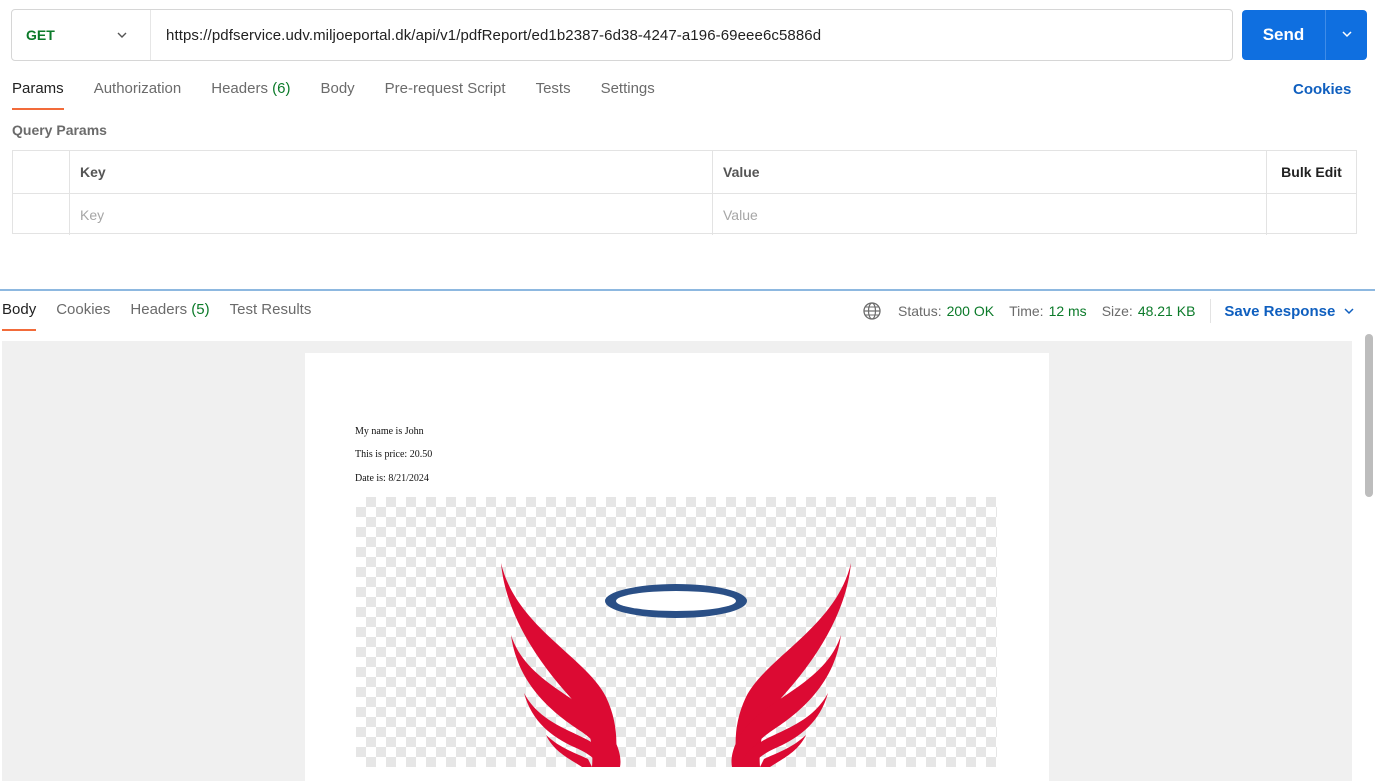 The height and width of the screenshot is (781, 1375). What do you see at coordinates (920, 311) in the screenshot?
I see `status-label: Status:` at bounding box center [920, 311].